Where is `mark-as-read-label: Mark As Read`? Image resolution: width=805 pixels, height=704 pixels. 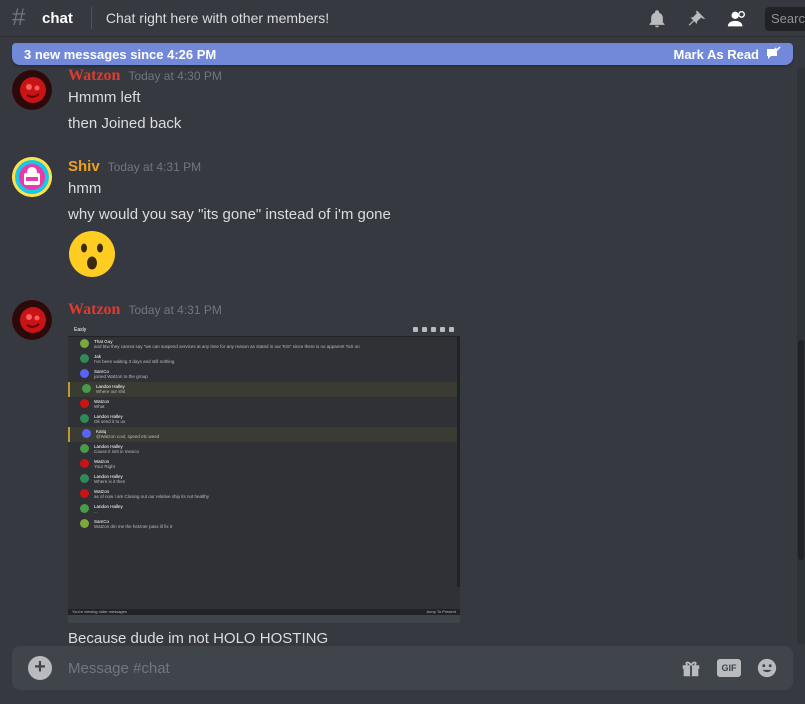 mark-as-read-label: Mark As Read is located at coordinates (716, 54).